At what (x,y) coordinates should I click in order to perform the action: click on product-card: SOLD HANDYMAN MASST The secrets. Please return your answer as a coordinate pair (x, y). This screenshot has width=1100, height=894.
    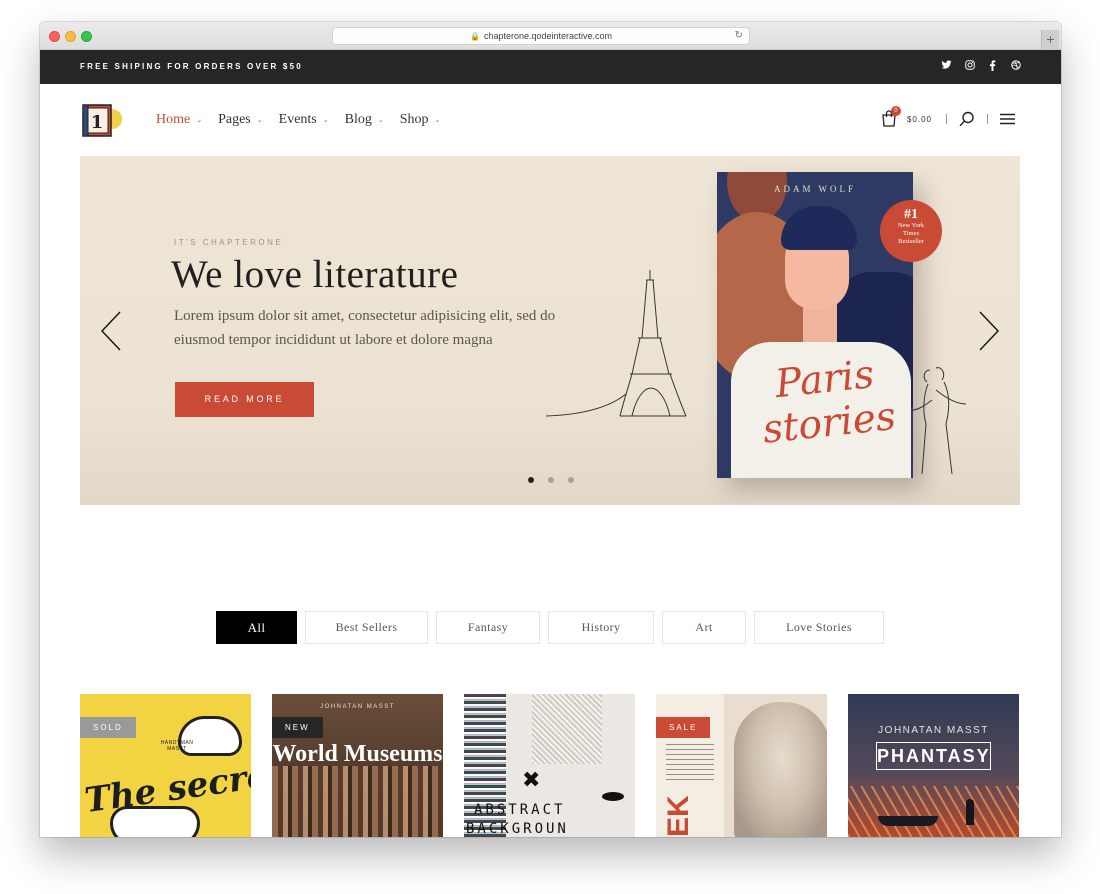
    Looking at the image, I should click on (165, 765).